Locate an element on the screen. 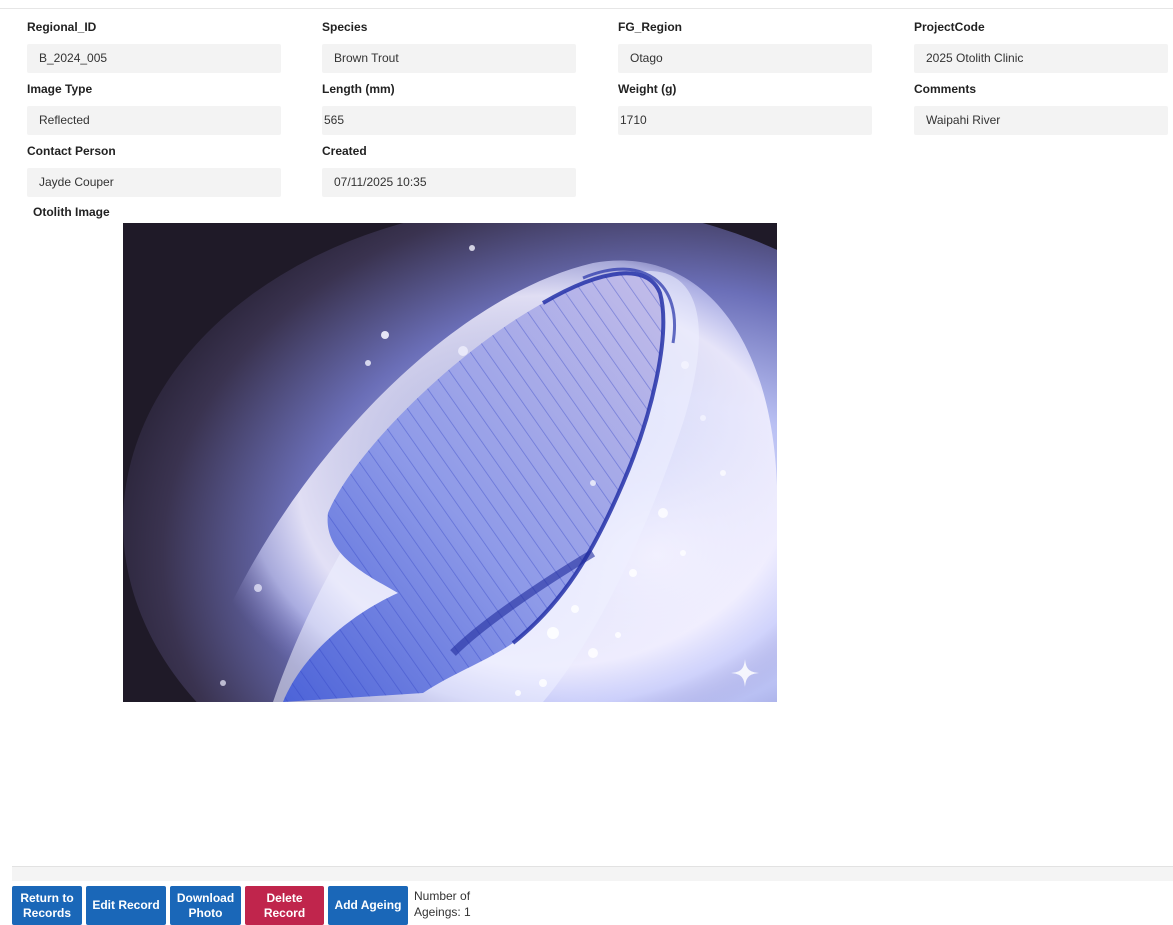 Image resolution: width=1173 pixels, height=925 pixels. species-label: Species is located at coordinates (345, 27).